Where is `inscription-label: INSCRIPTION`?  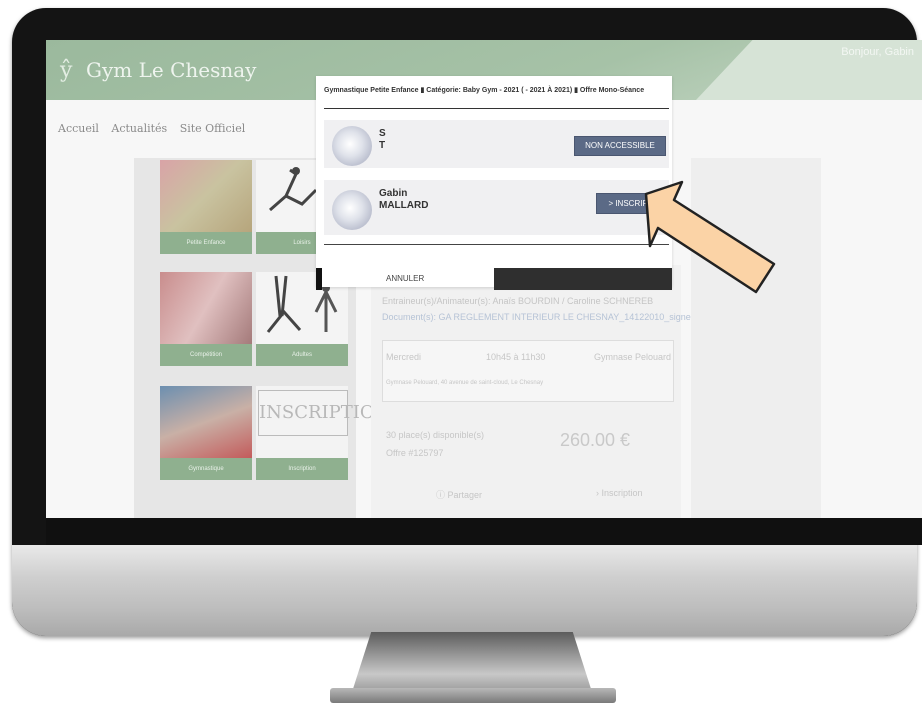
inscription-label: INSCRIPTION is located at coordinates (324, 413).